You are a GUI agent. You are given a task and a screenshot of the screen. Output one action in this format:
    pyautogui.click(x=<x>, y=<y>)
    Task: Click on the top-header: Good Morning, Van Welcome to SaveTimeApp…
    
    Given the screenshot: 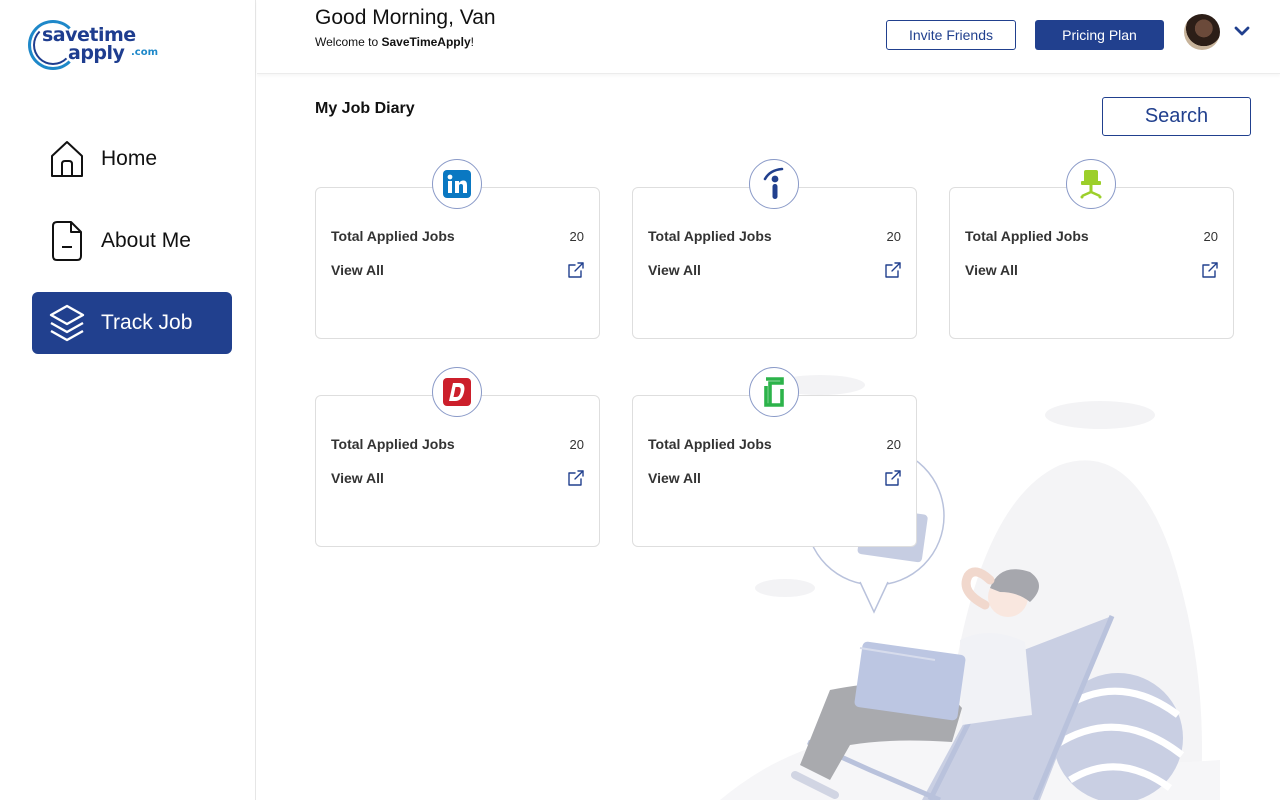 What is the action you would take?
    pyautogui.click(x=768, y=37)
    